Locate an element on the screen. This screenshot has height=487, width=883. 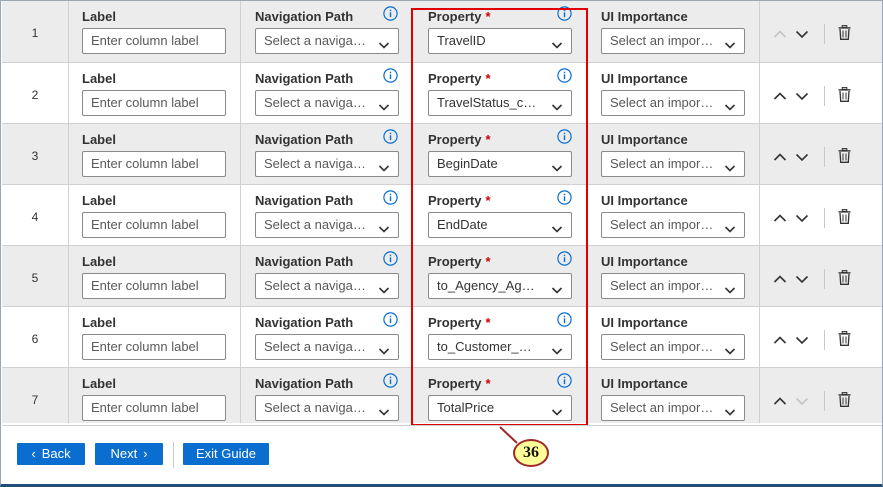
callout-pointer is located at coordinates (508, 435).